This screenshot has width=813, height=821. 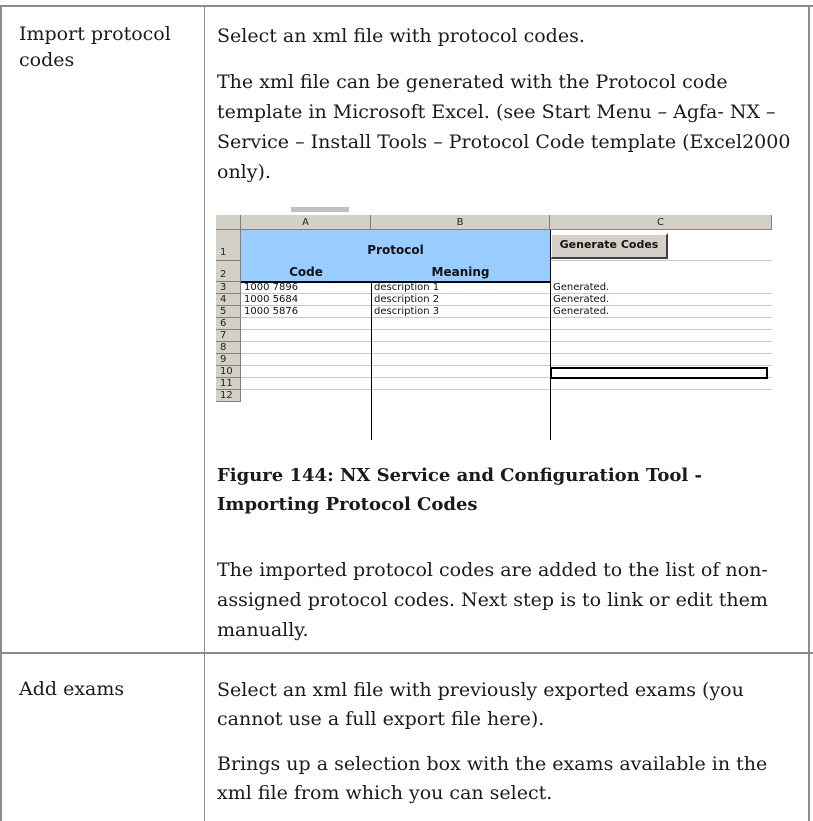 I want to click on excel-row-header: 9, so click(x=228, y=360).